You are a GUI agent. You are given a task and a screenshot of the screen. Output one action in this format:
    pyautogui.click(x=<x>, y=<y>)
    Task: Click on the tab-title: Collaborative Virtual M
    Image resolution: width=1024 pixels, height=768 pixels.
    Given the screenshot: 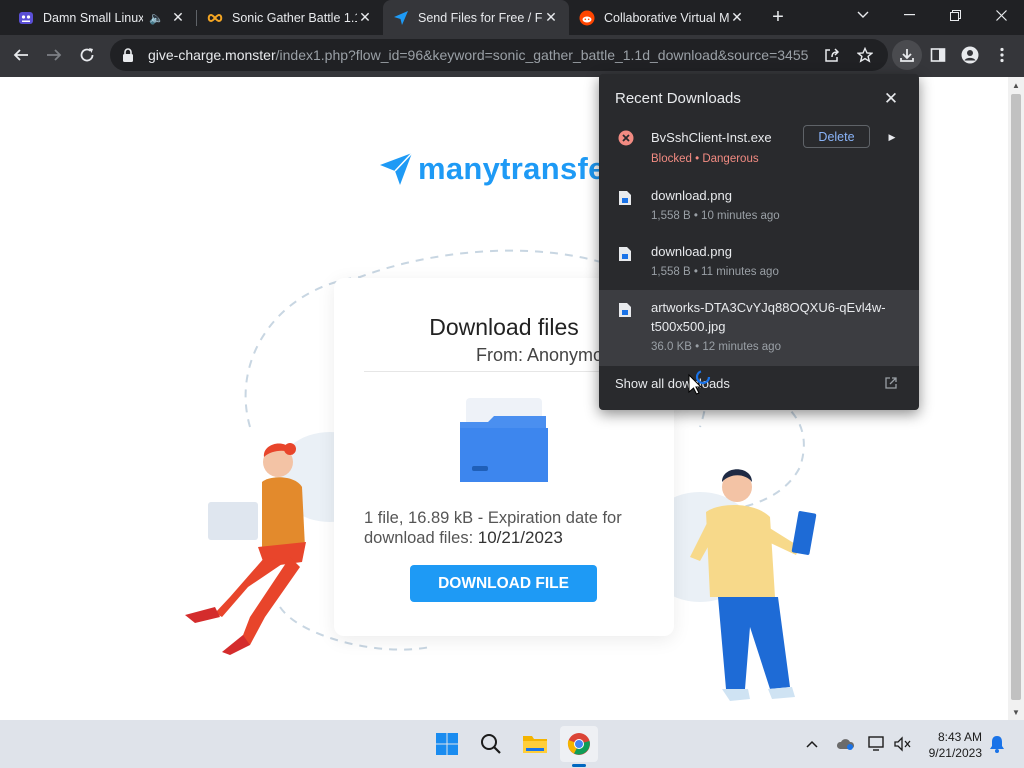 What is the action you would take?
    pyautogui.click(x=666, y=17)
    